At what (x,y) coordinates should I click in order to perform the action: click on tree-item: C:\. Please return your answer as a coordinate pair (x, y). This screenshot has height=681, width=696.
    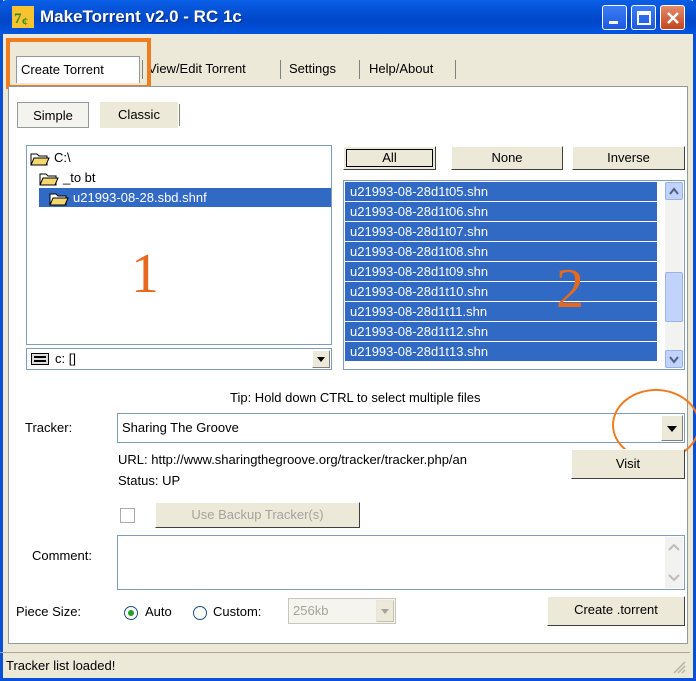
    Looking at the image, I should click on (50, 157).